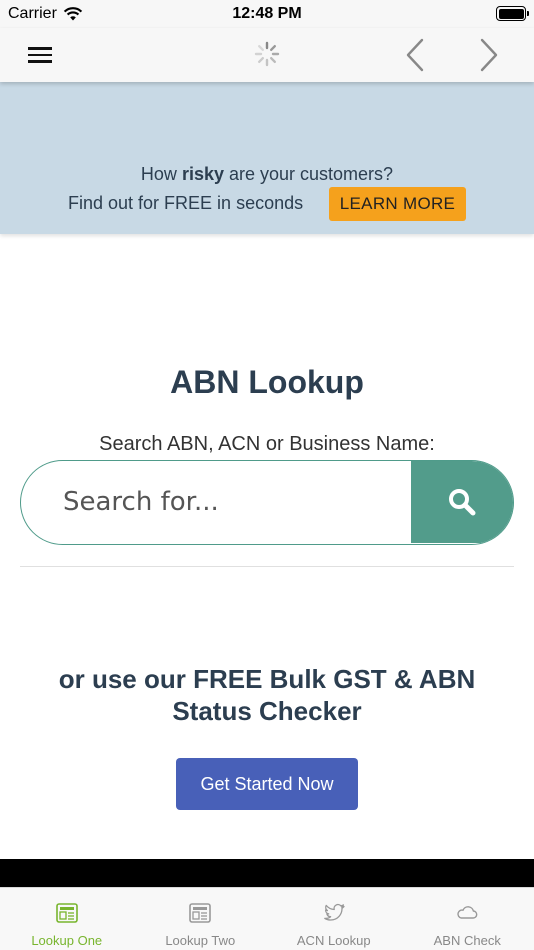 The height and width of the screenshot is (950, 534). Describe the element at coordinates (334, 912) in the screenshot. I see `twitter-bird-icon` at that location.